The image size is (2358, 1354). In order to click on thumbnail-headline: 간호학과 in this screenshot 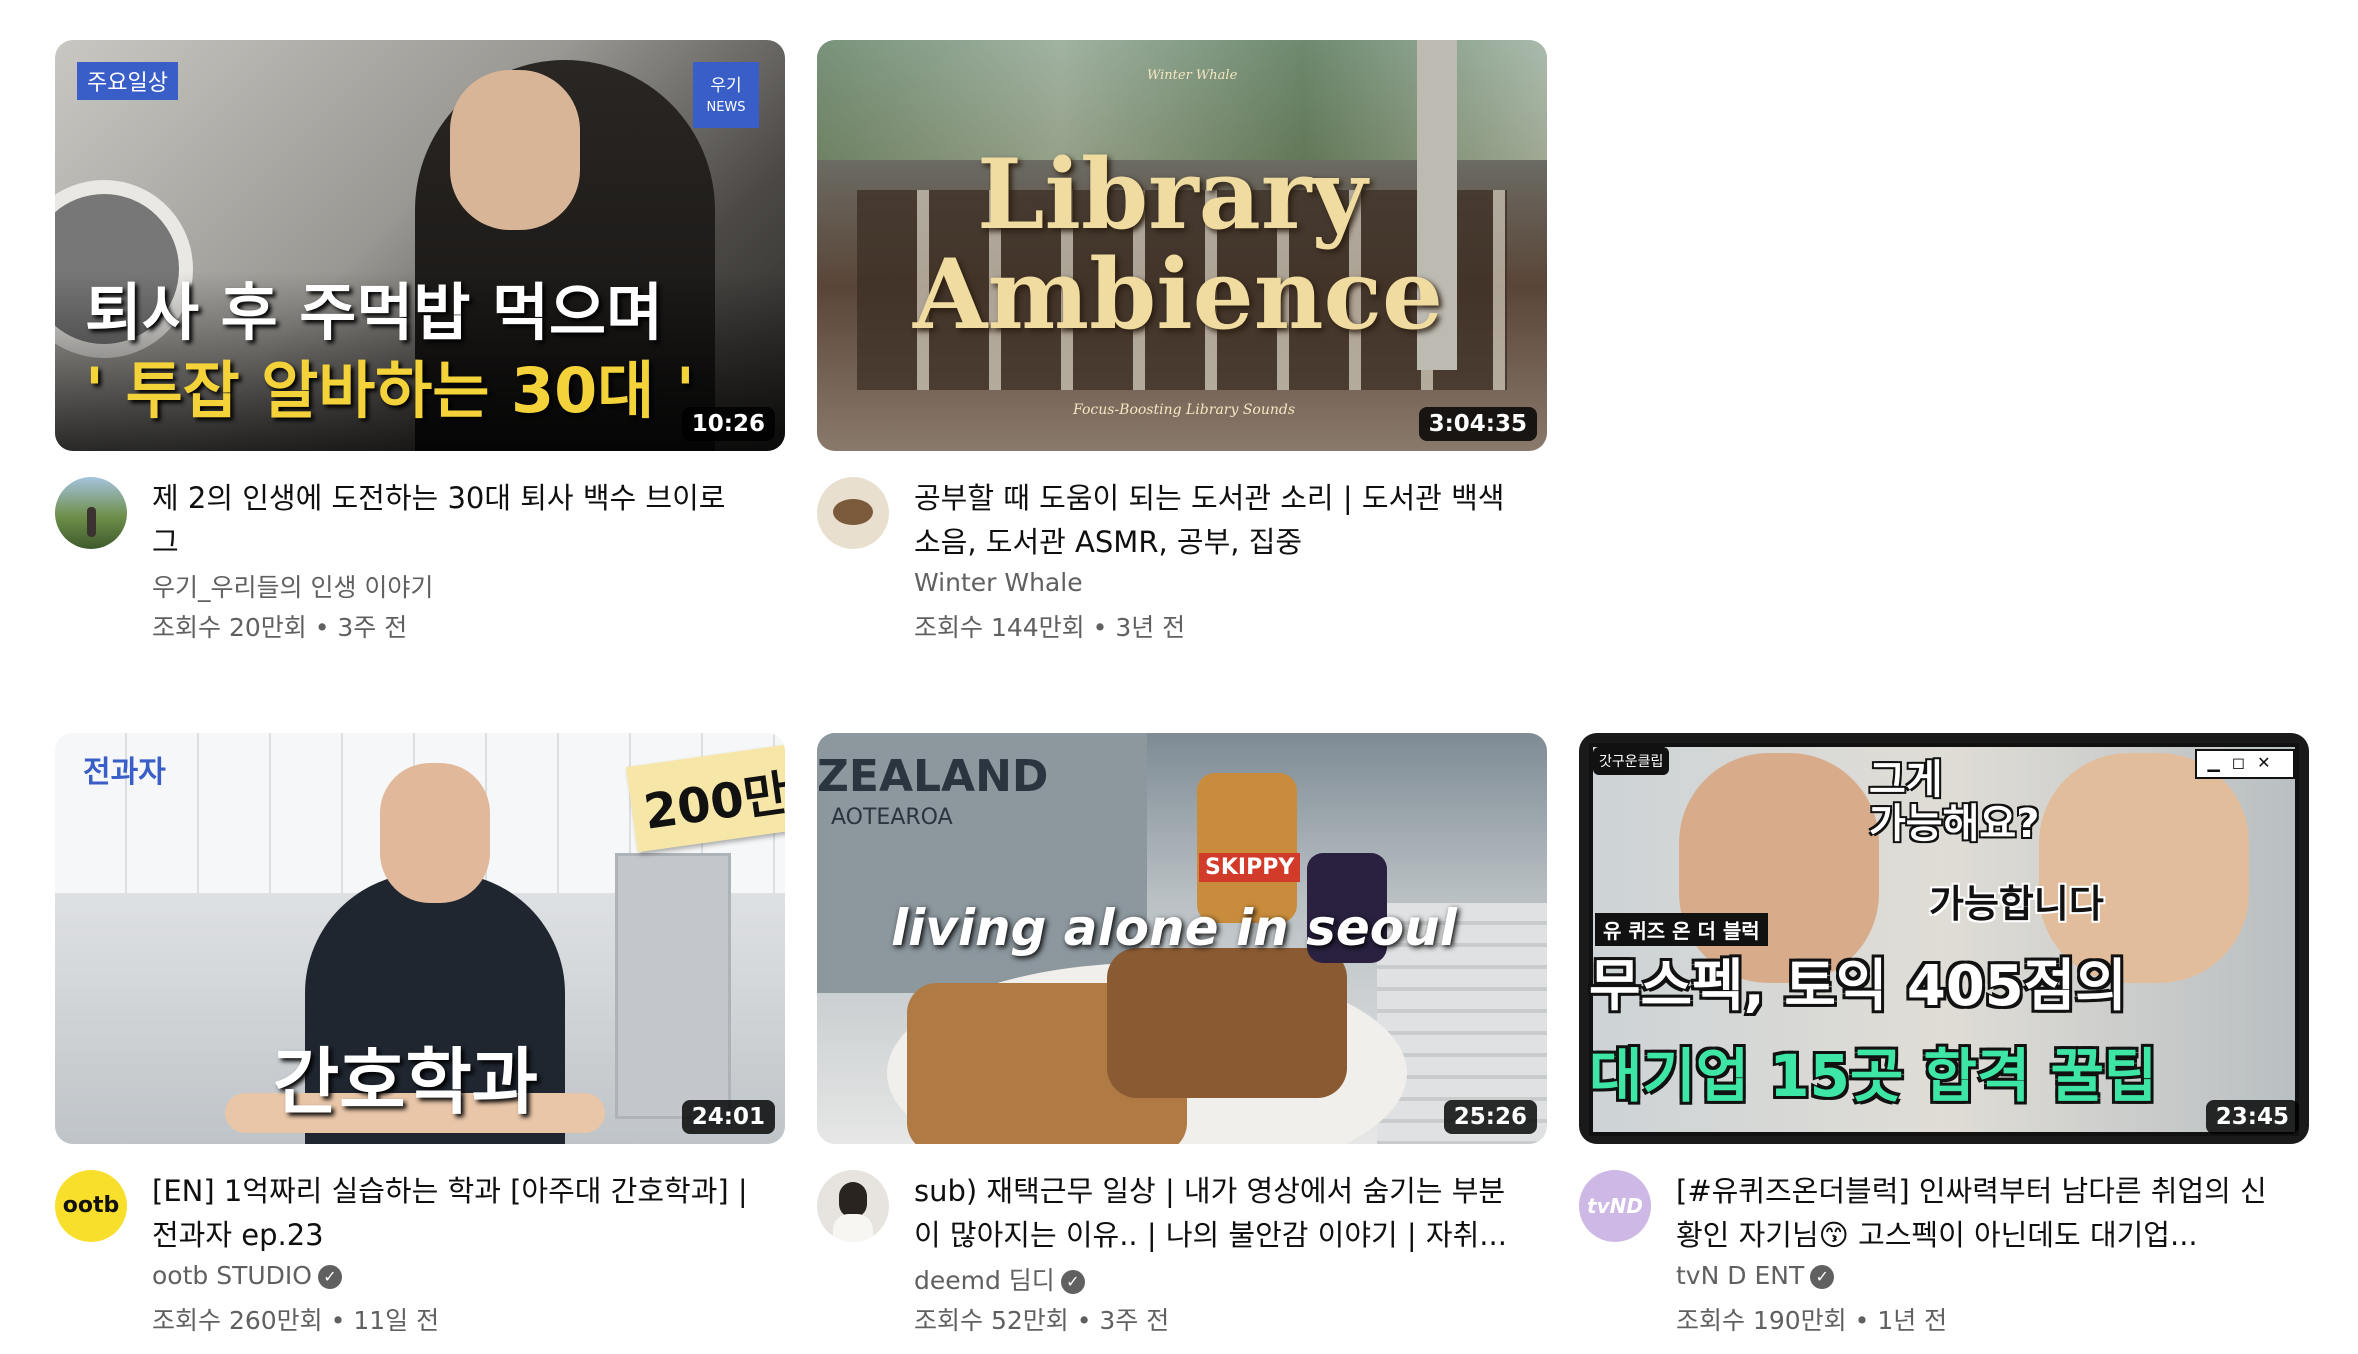, I will do `click(405, 1082)`.